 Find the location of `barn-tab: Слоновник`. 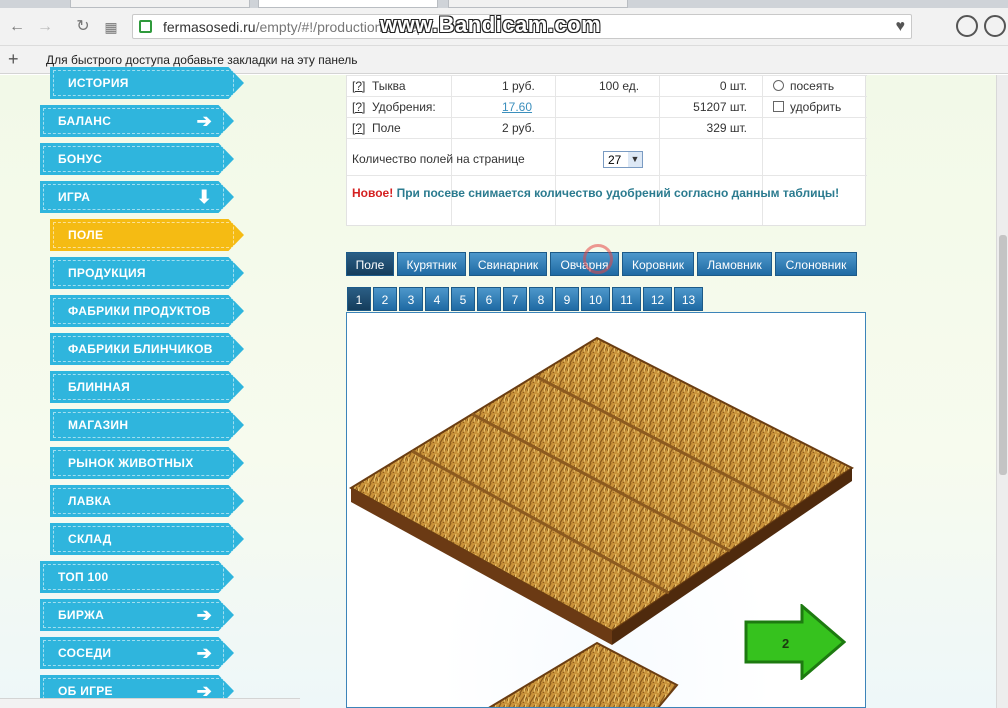

barn-tab: Слоновник is located at coordinates (816, 264).